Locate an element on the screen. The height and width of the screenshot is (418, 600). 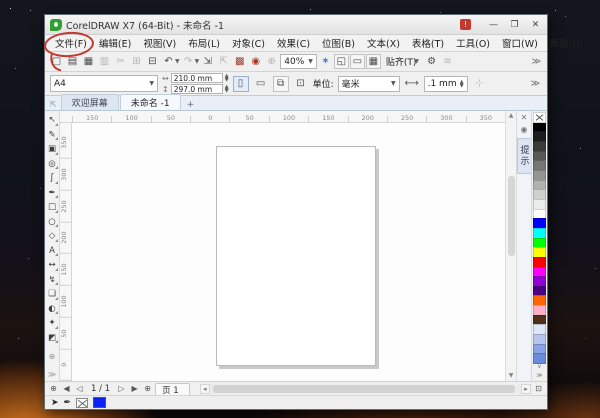
snap-to-dropdown: 贴齐(T) ▼ is located at coordinates (402, 61).